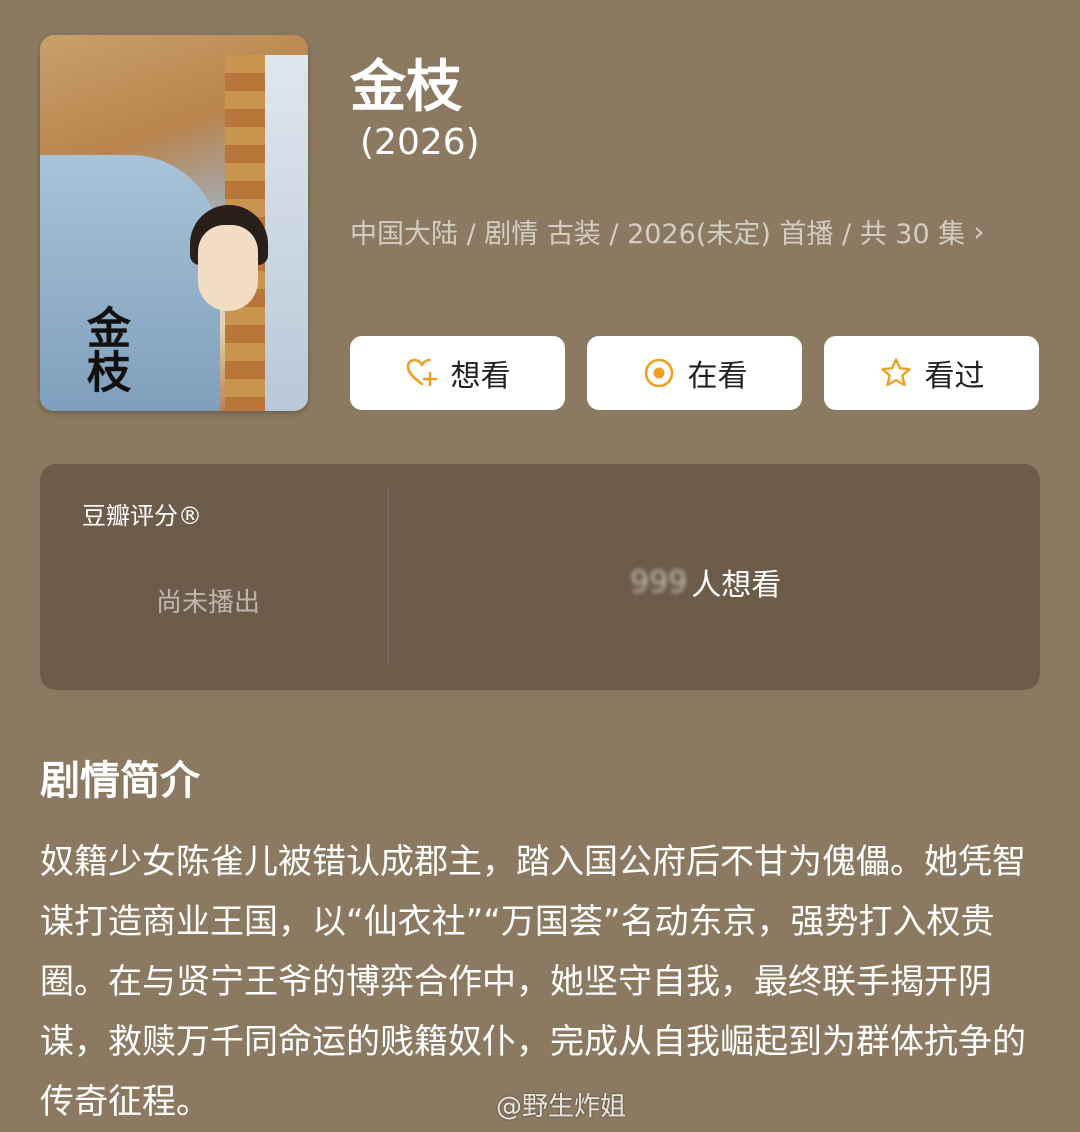 The height and width of the screenshot is (1132, 1080). What do you see at coordinates (658, 234) in the screenshot?
I see `show-meta-text: 中国大陆 / 剧情 古装 / 2026(未定) 首播 / 共 30 集` at bounding box center [658, 234].